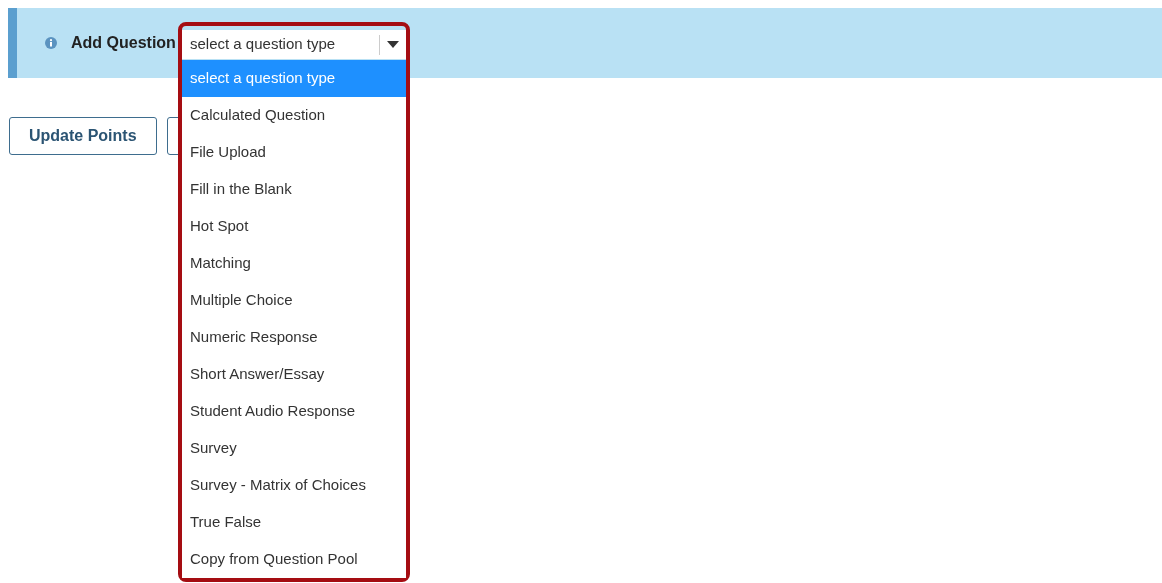 The height and width of the screenshot is (583, 1162). Describe the element at coordinates (294, 115) in the screenshot. I see `dropdown-option: Calculated Question` at that location.